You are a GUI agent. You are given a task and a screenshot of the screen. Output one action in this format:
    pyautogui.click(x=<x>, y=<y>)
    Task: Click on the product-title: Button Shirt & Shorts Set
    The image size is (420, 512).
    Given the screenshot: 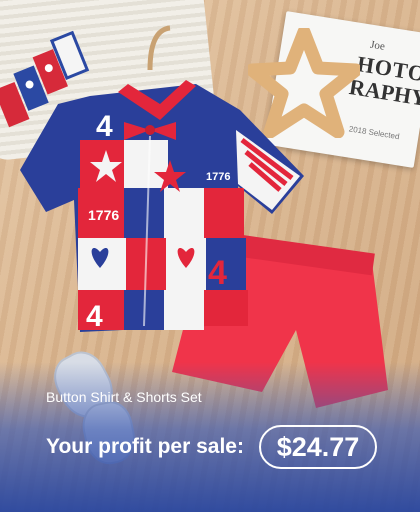 What is the action you would take?
    pyautogui.click(x=124, y=397)
    